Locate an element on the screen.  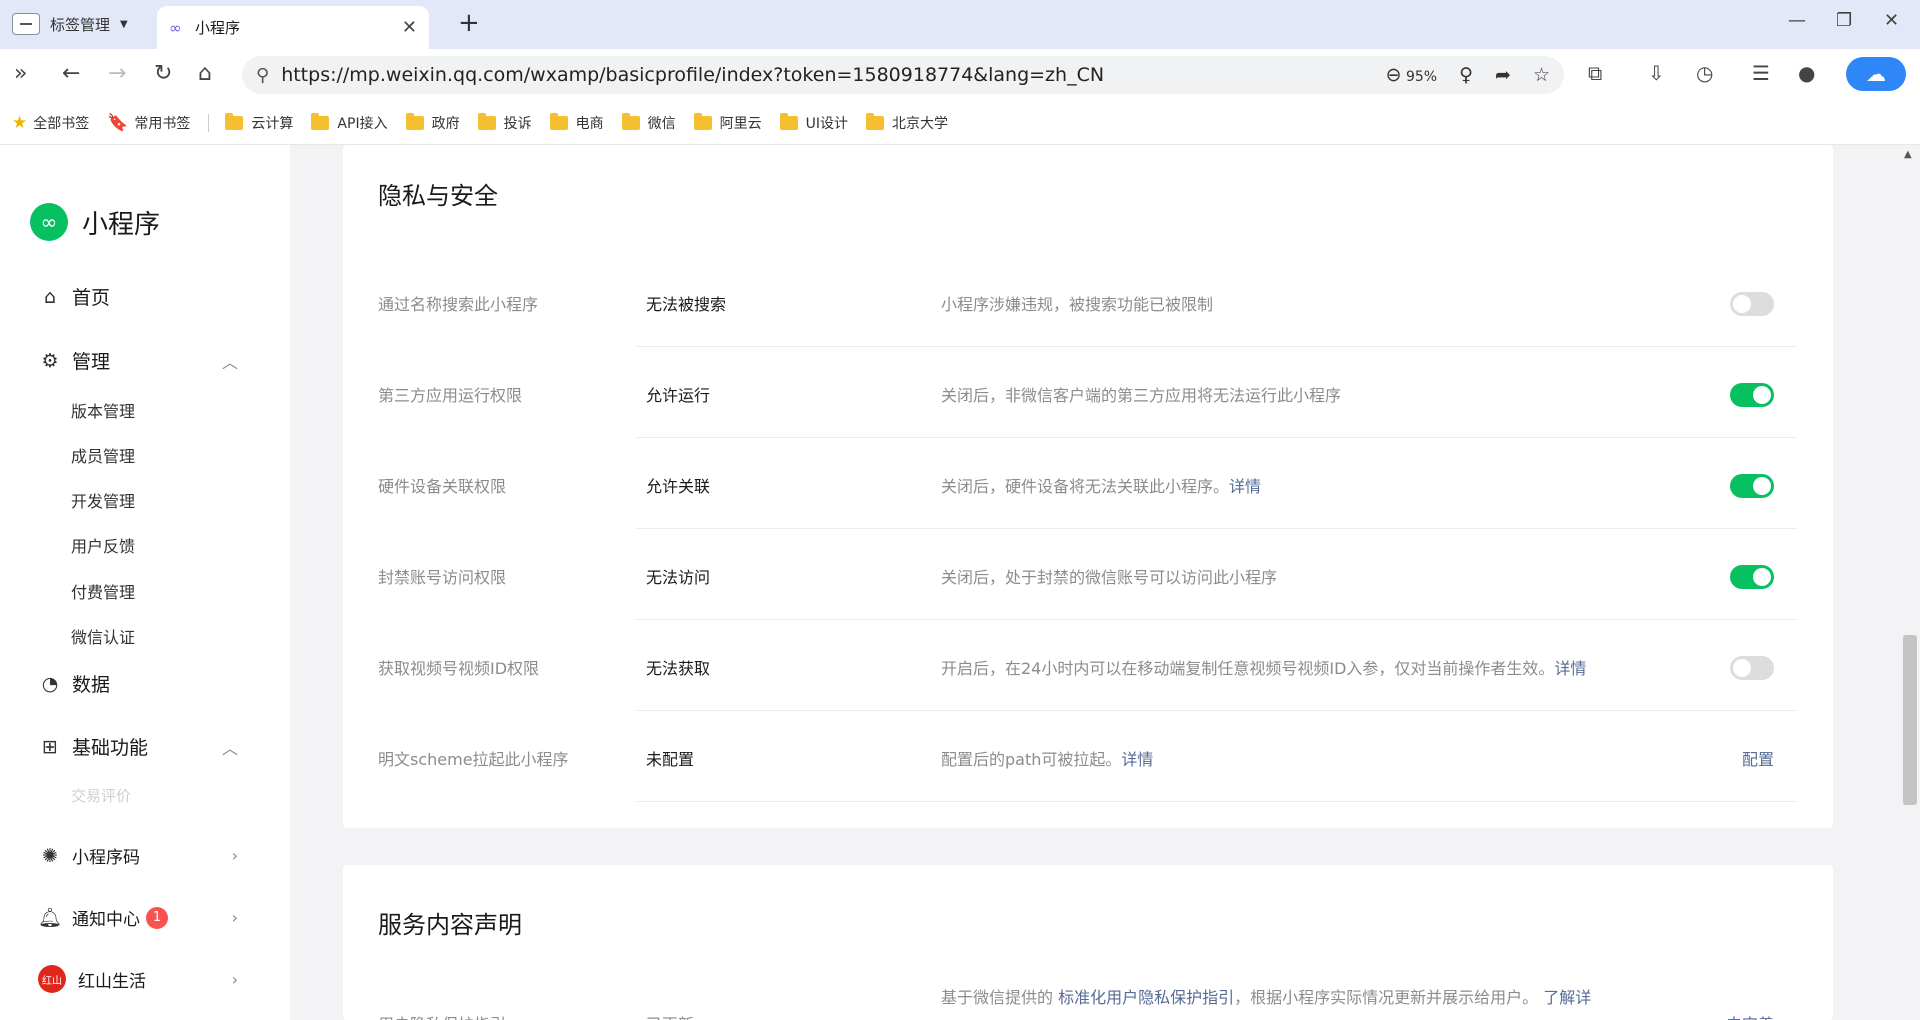
banned-account-toggle is located at coordinates (1752, 577).